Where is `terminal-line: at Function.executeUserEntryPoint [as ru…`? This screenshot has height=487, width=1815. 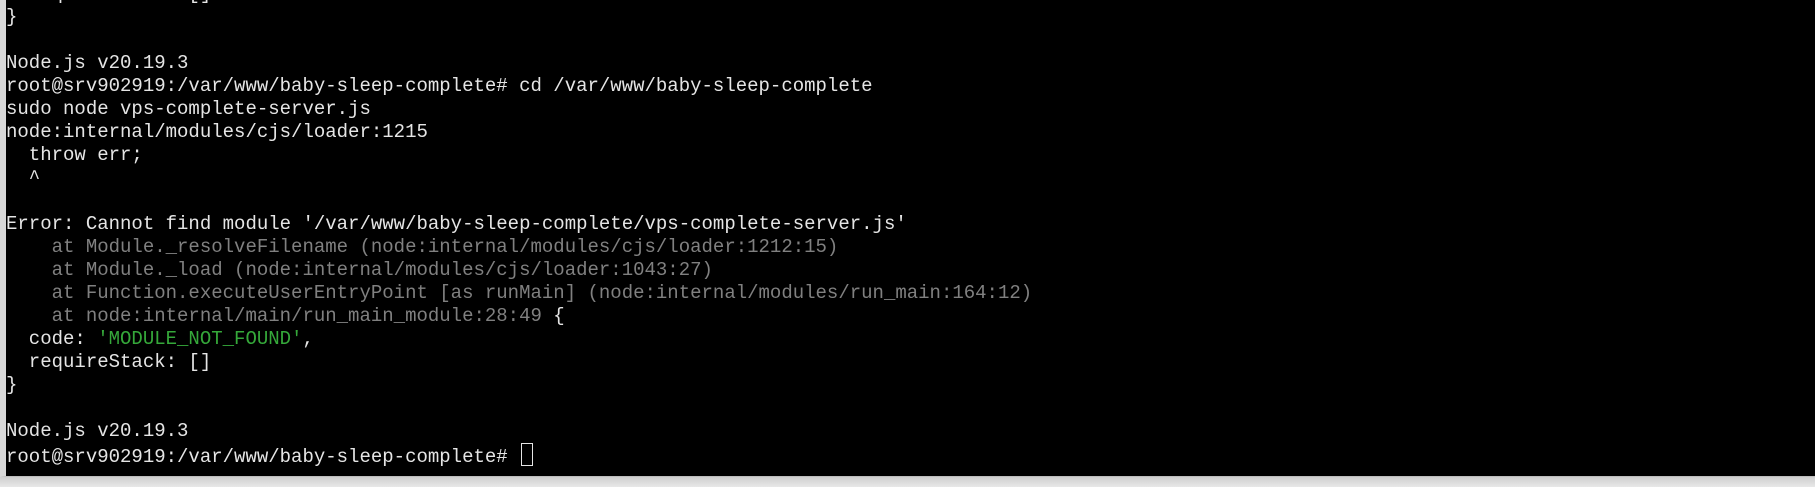 terminal-line: at Function.executeUserEntryPoint [as ru… is located at coordinates (519, 293).